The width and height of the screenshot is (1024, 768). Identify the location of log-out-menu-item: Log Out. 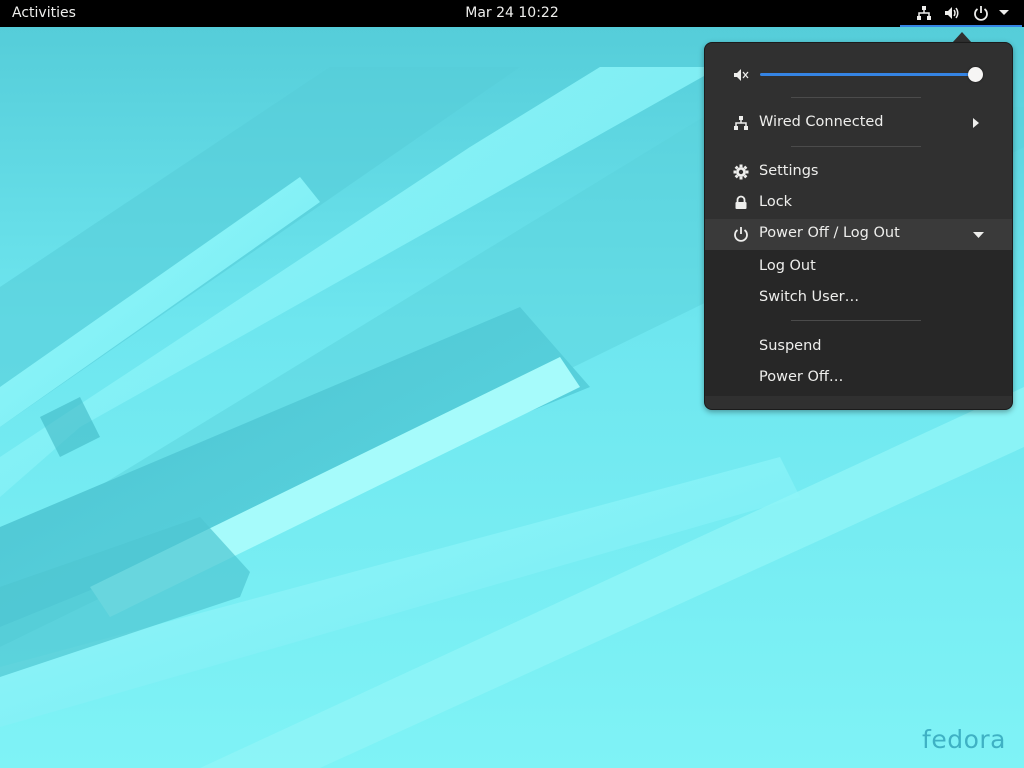
(858, 267).